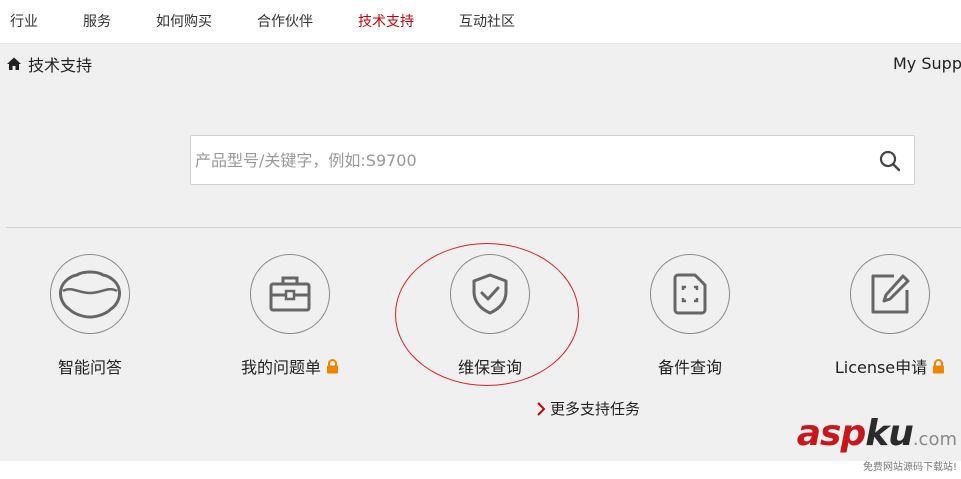  I want to click on nav-item-services: 服务, so click(97, 21).